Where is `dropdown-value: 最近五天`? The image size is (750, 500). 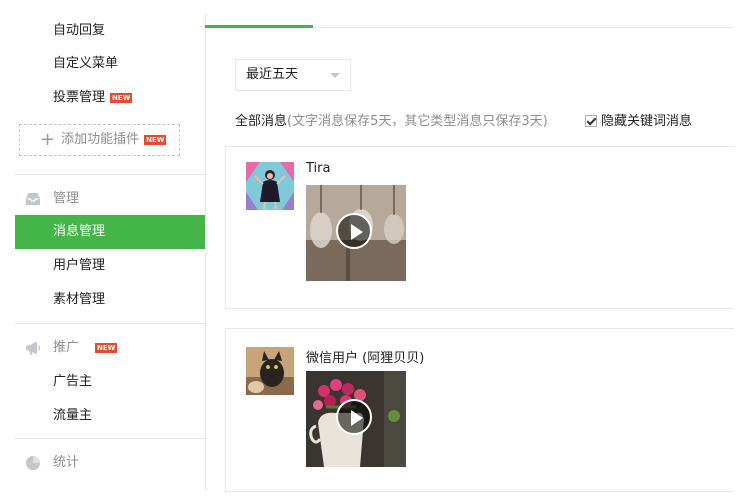
dropdown-value: 最近五天 is located at coordinates (272, 74).